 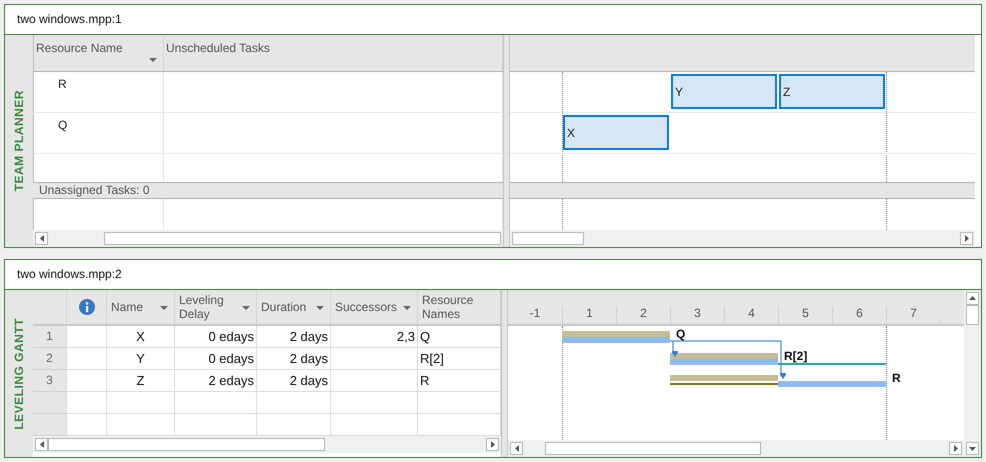 What do you see at coordinates (374, 307) in the screenshot?
I see `column-header: Successors` at bounding box center [374, 307].